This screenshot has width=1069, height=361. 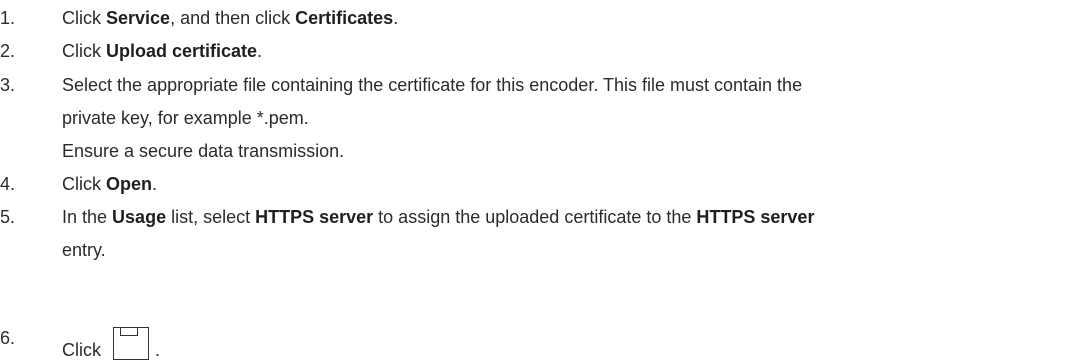 I want to click on service-menu-label: Service, so click(x=138, y=18).